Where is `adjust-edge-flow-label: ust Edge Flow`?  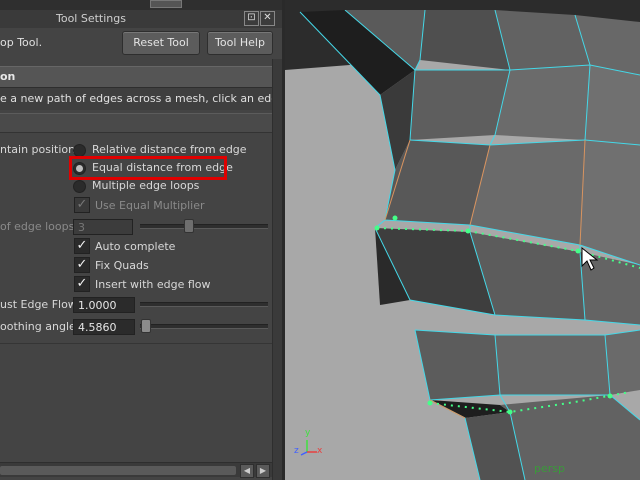
adjust-edge-flow-label: ust Edge Flow is located at coordinates (38, 304).